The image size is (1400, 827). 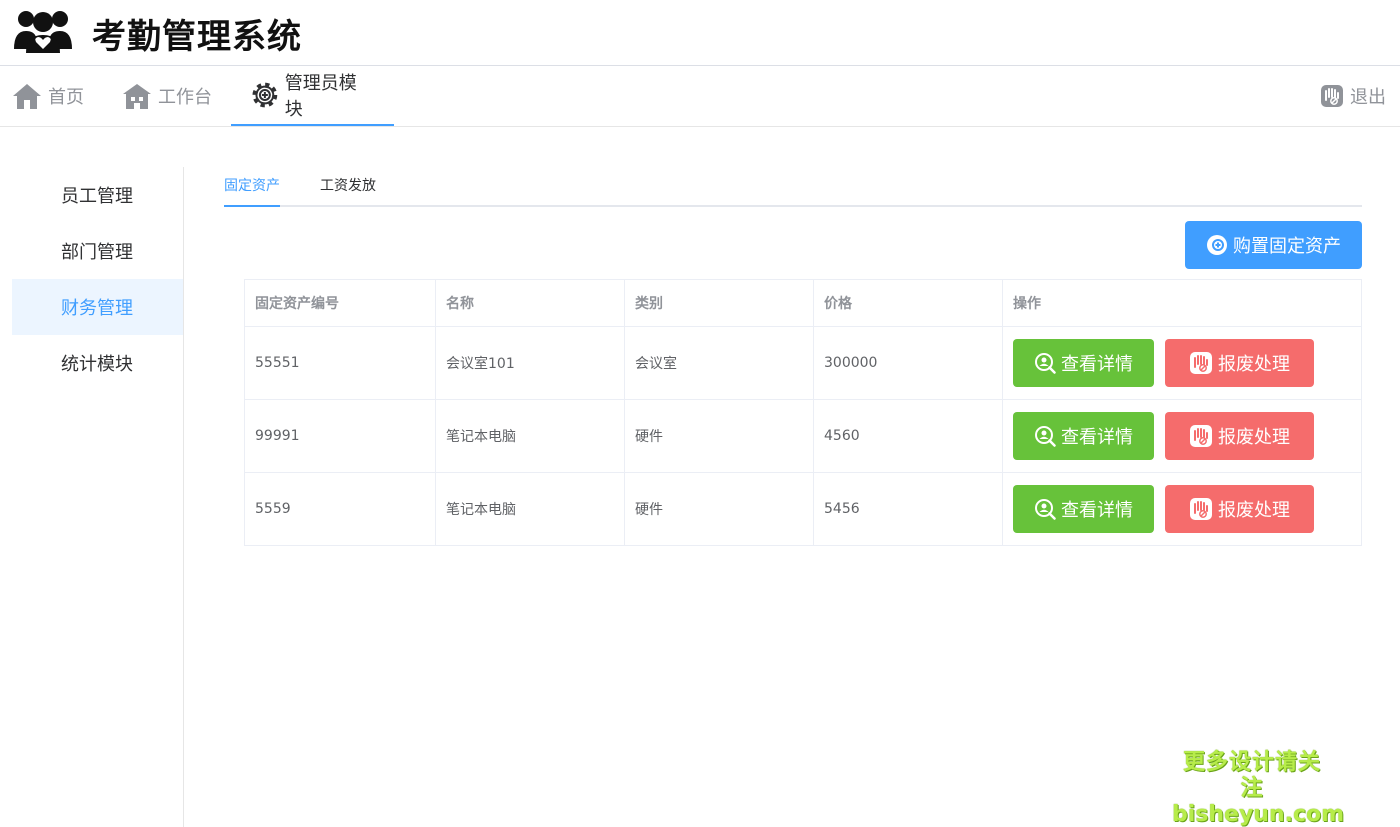 I want to click on column-header-name: 名称, so click(x=530, y=303).